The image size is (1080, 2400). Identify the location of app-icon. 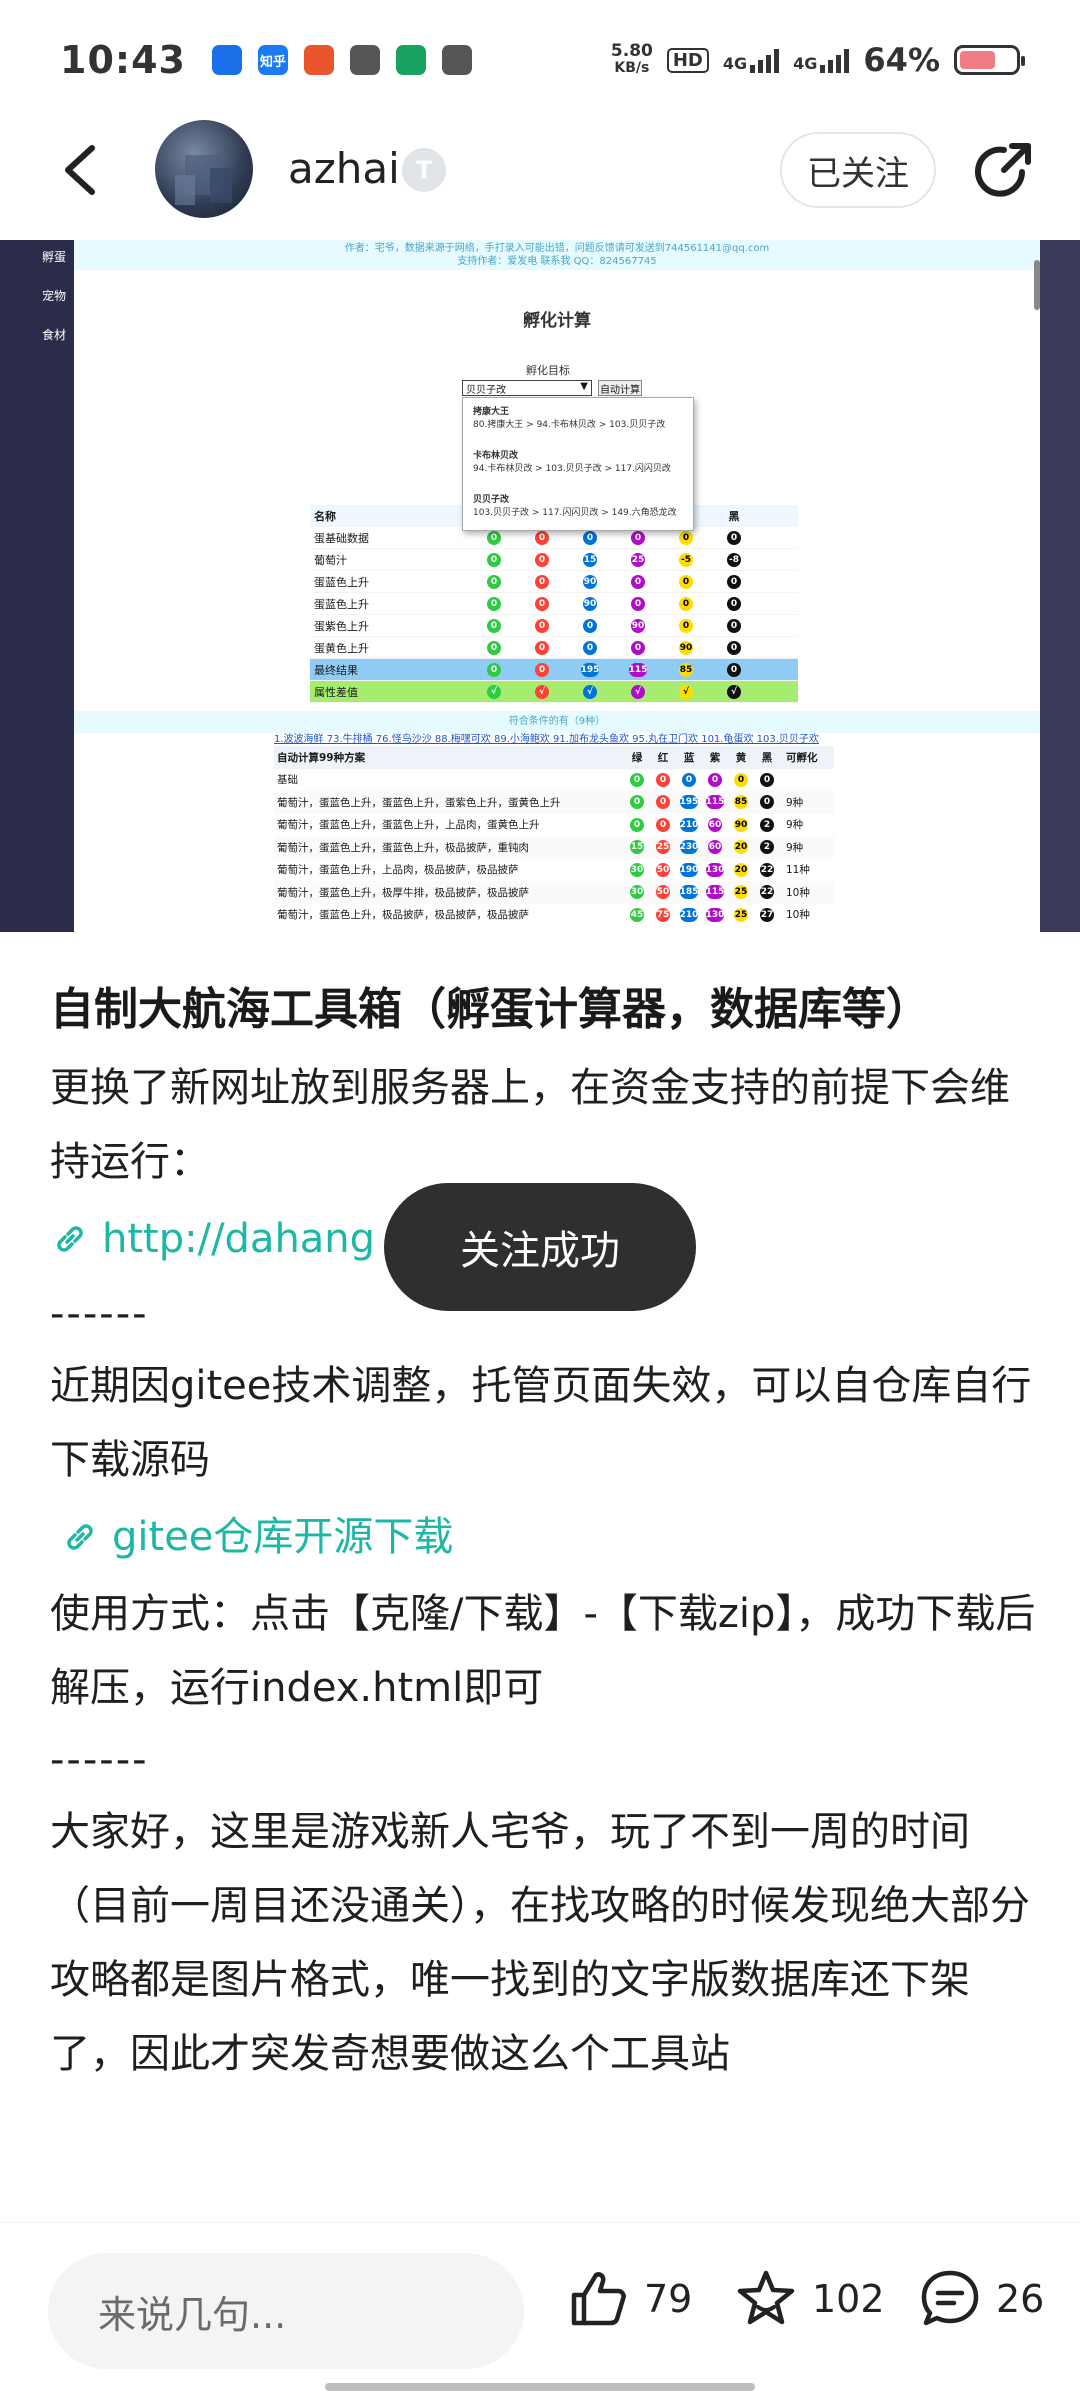
(364, 60).